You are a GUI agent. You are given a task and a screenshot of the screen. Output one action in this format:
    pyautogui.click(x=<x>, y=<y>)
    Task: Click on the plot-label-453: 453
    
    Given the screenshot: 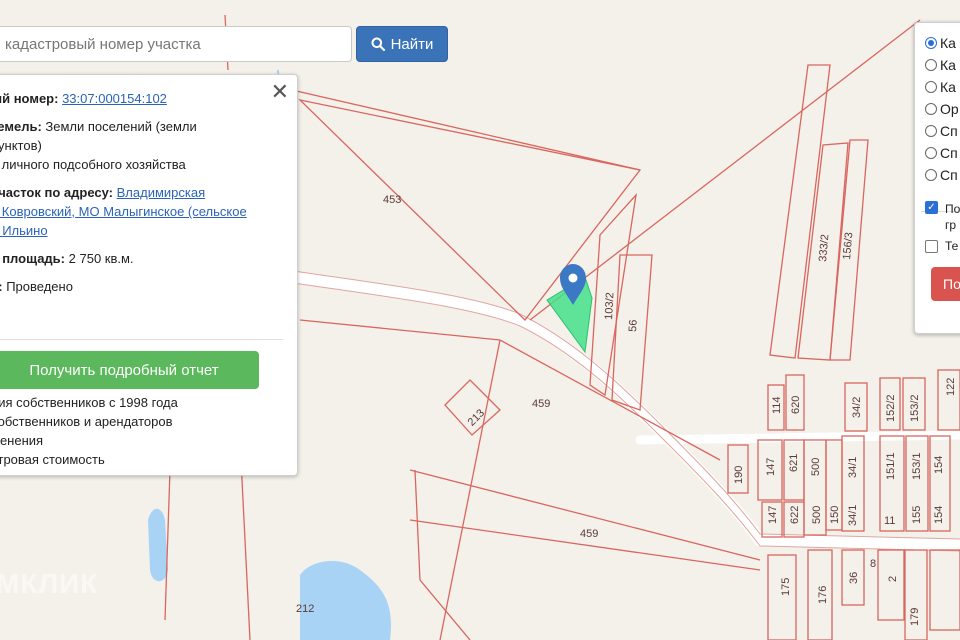 What is the action you would take?
    pyautogui.click(x=392, y=200)
    